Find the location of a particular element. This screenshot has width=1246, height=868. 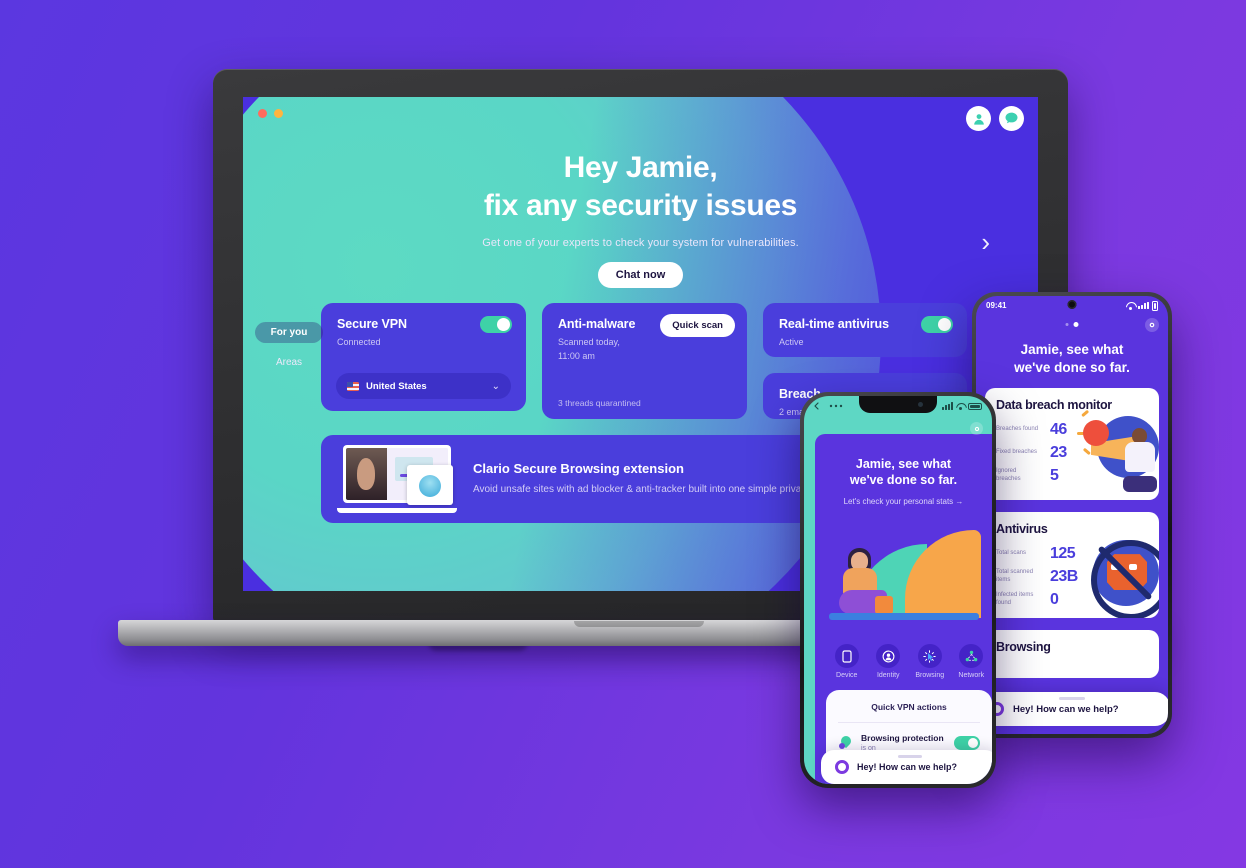

page-title: Hey Jamie, fix any security issues is located at coordinates (640, 187).